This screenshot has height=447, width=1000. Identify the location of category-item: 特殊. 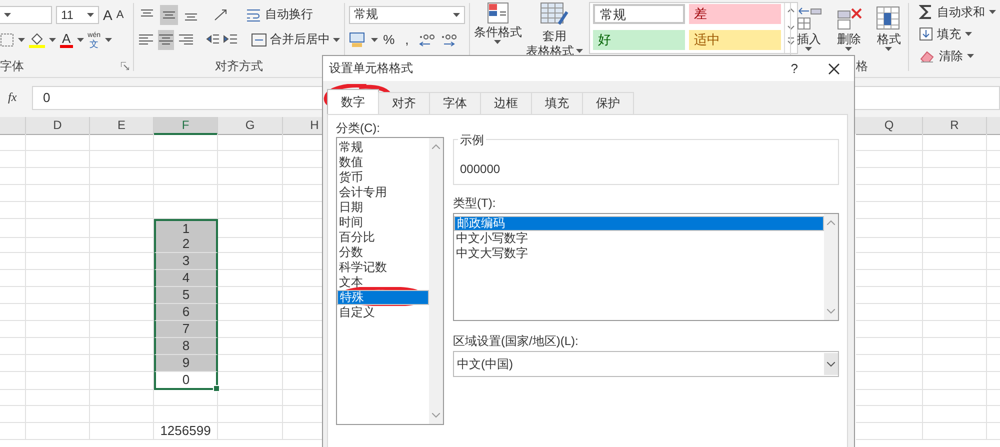
(383, 297).